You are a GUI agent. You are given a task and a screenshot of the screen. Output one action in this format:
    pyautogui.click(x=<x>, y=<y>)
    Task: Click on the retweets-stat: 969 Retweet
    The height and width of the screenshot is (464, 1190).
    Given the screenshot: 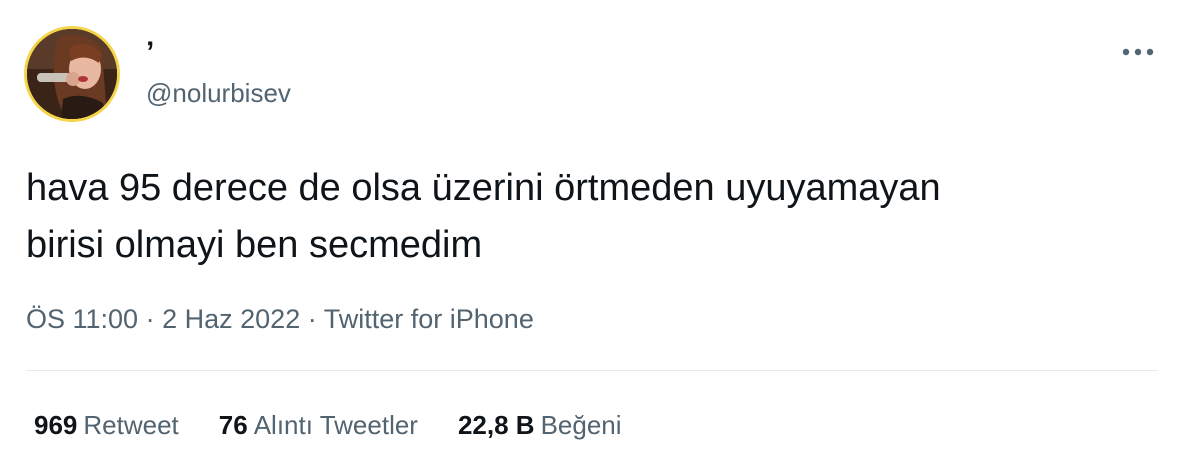 What is the action you would take?
    pyautogui.click(x=106, y=425)
    